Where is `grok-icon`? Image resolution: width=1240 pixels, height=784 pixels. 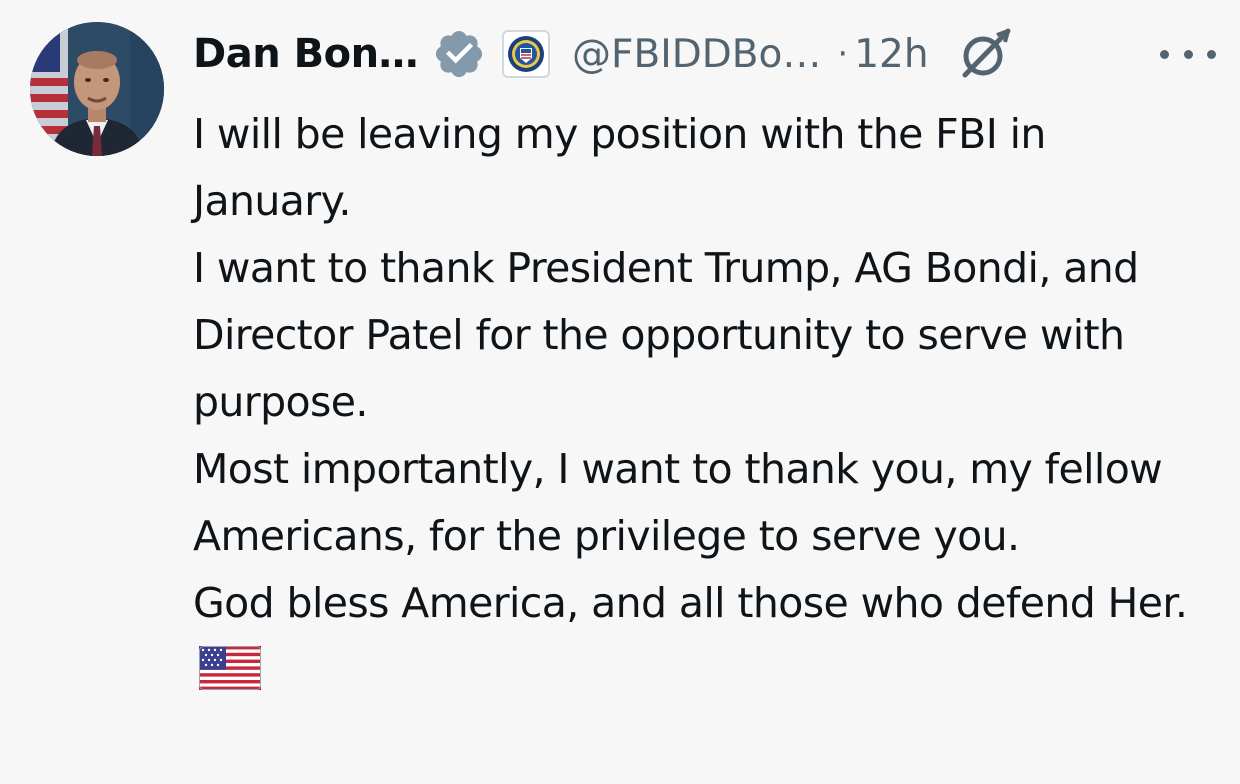
grok-icon is located at coordinates (984, 54).